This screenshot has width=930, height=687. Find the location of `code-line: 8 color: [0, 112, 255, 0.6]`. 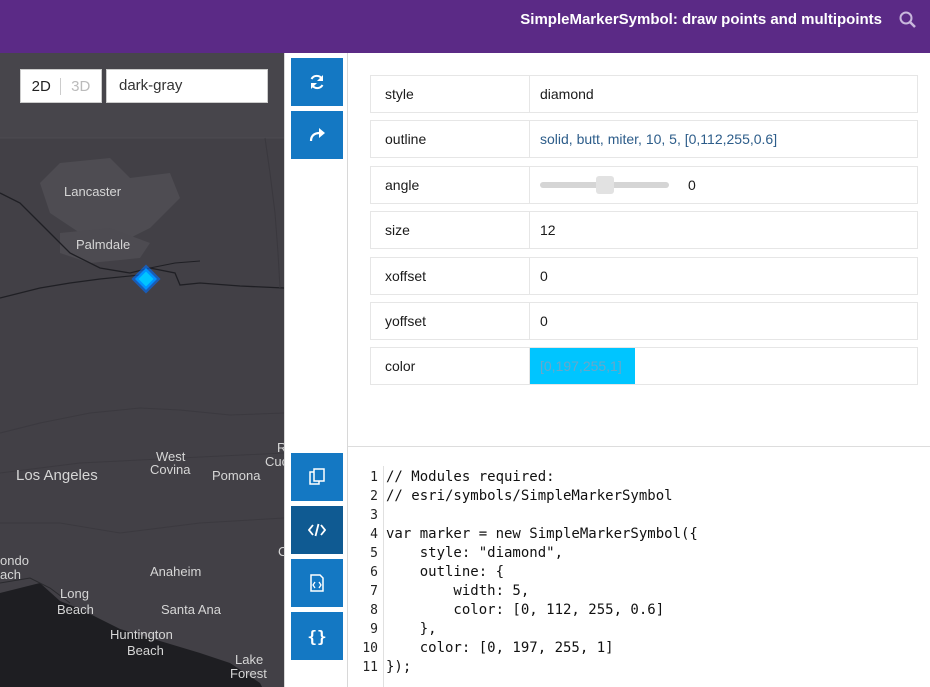

code-line: 8 color: [0, 112, 255, 0.6] is located at coordinates (529, 610).